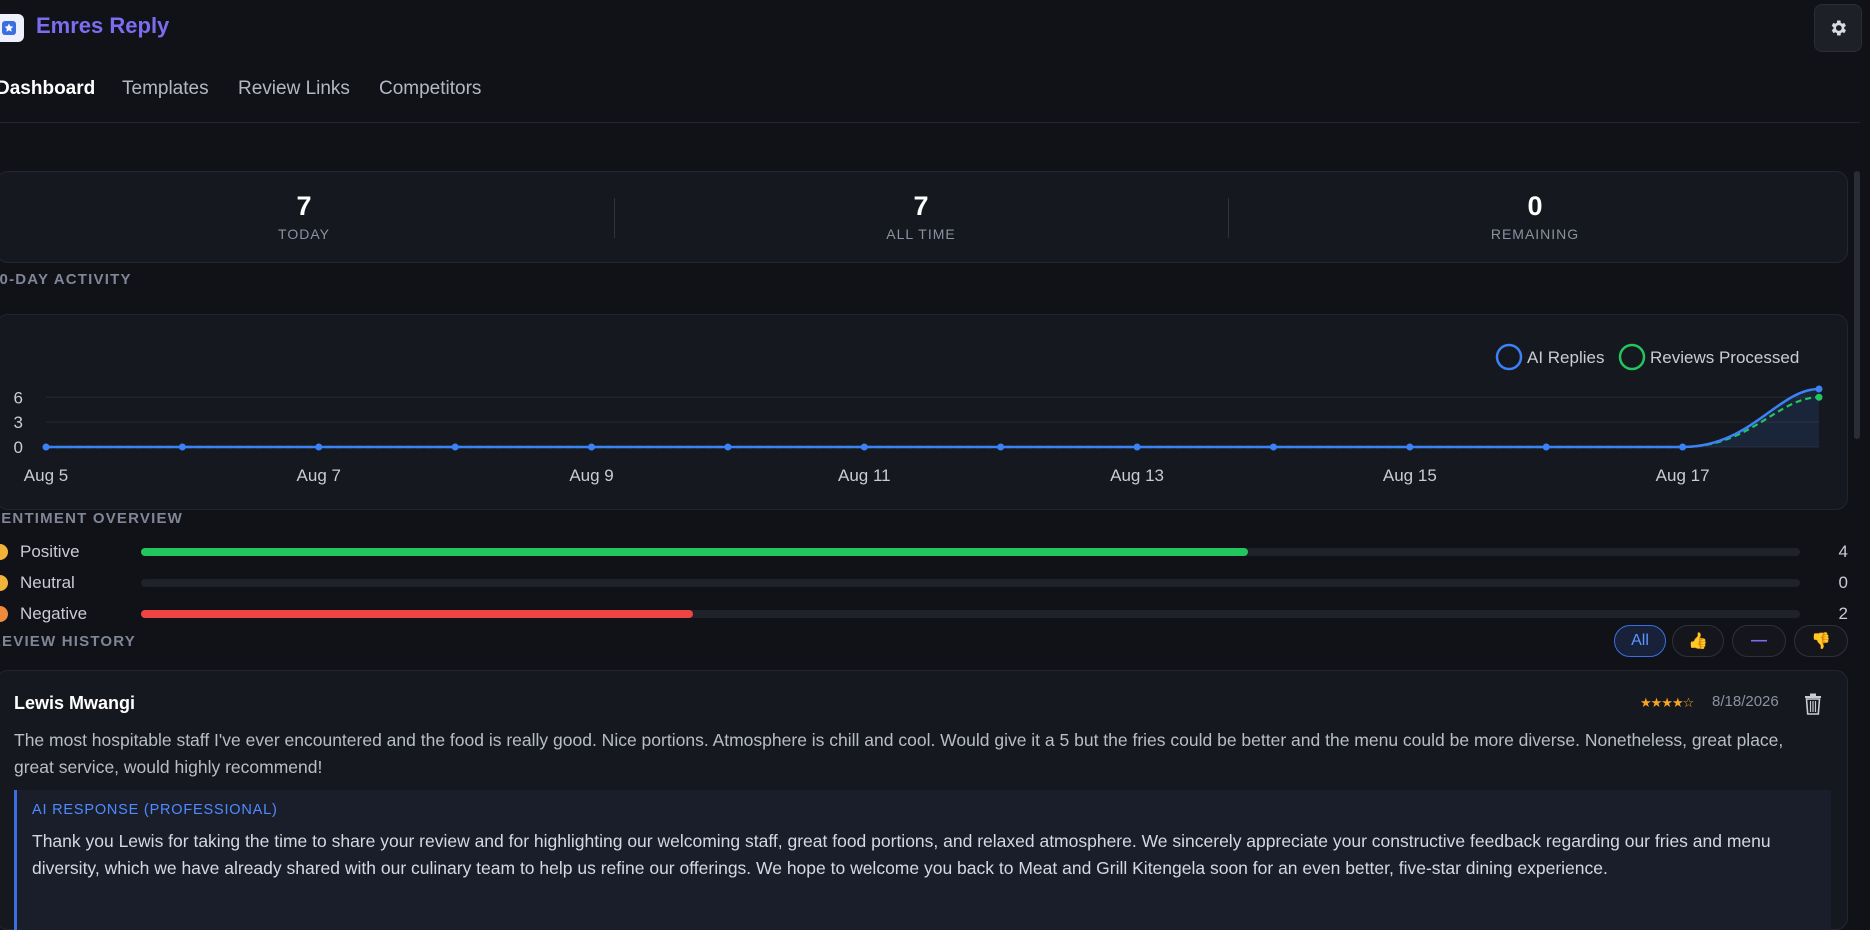 The height and width of the screenshot is (930, 1870). Describe the element at coordinates (1819, 397) in the screenshot. I see `reviews-processed-point` at that location.